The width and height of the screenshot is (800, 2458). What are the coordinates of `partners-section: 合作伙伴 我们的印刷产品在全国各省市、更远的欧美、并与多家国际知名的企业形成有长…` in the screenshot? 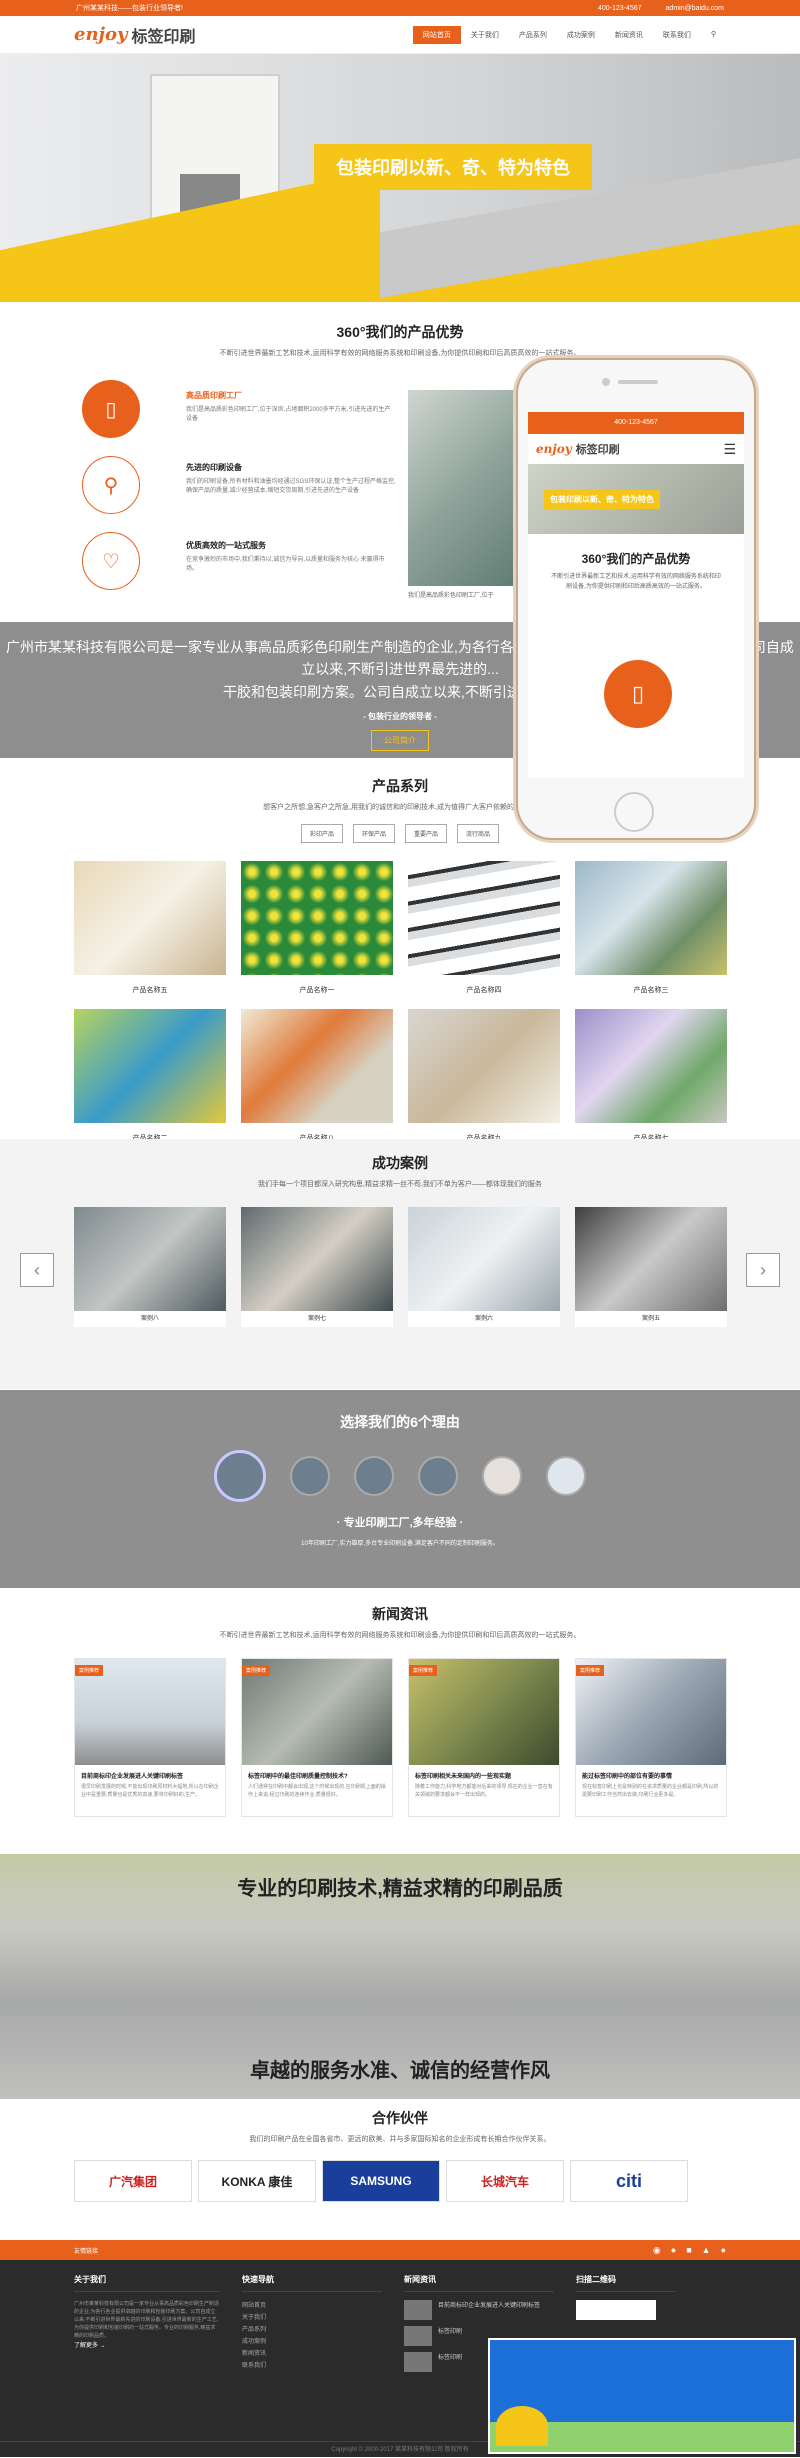 It's located at (400, 2155).